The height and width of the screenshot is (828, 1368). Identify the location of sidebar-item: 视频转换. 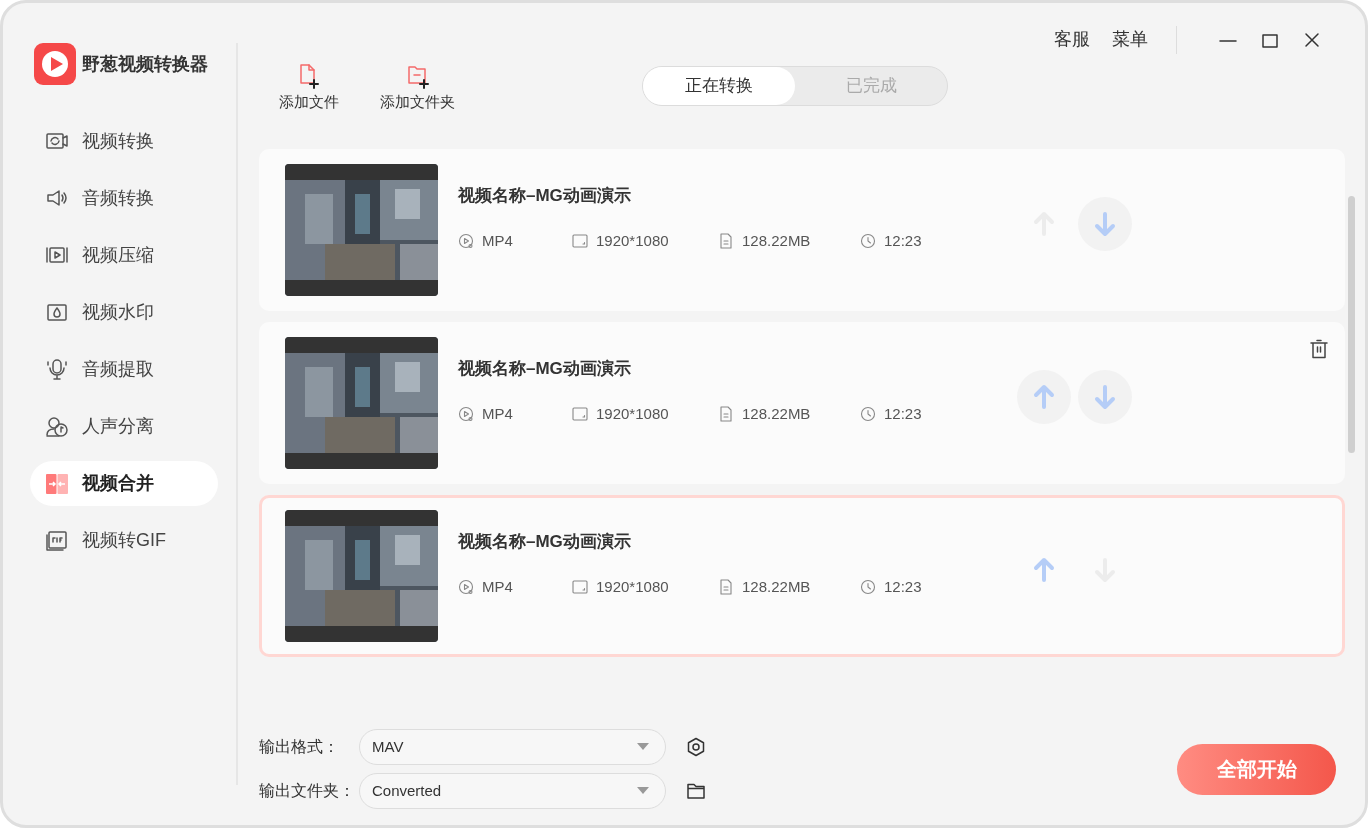
(124, 141).